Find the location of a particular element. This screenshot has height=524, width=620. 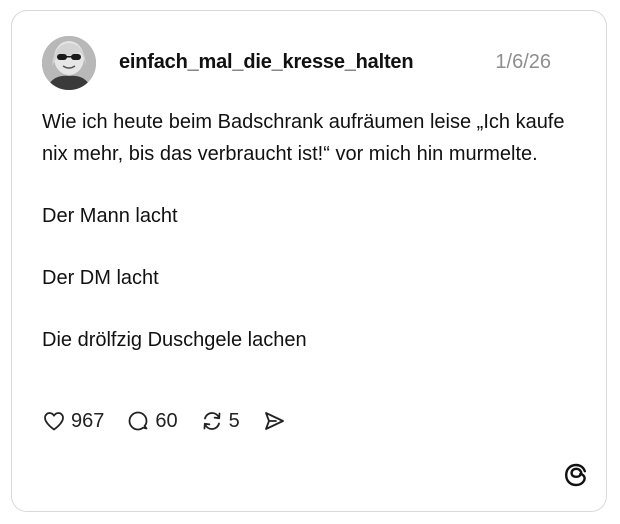

comment-icon is located at coordinates (138, 421).